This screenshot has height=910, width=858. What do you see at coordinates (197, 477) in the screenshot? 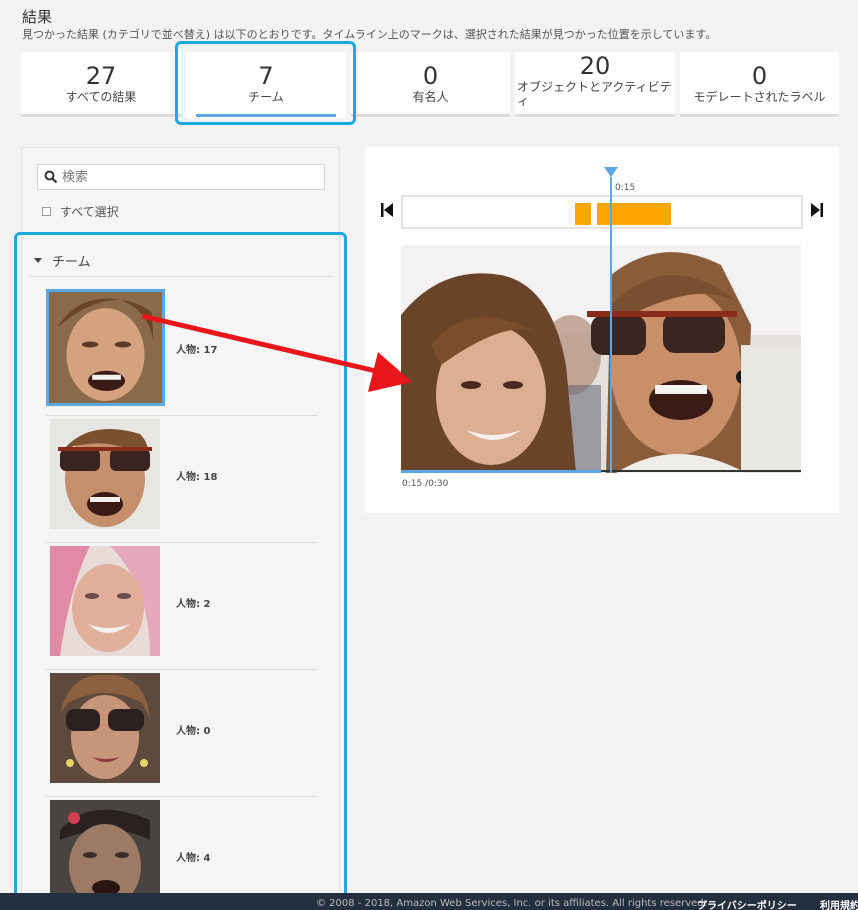
I see `person-label: 人物: 18` at bounding box center [197, 477].